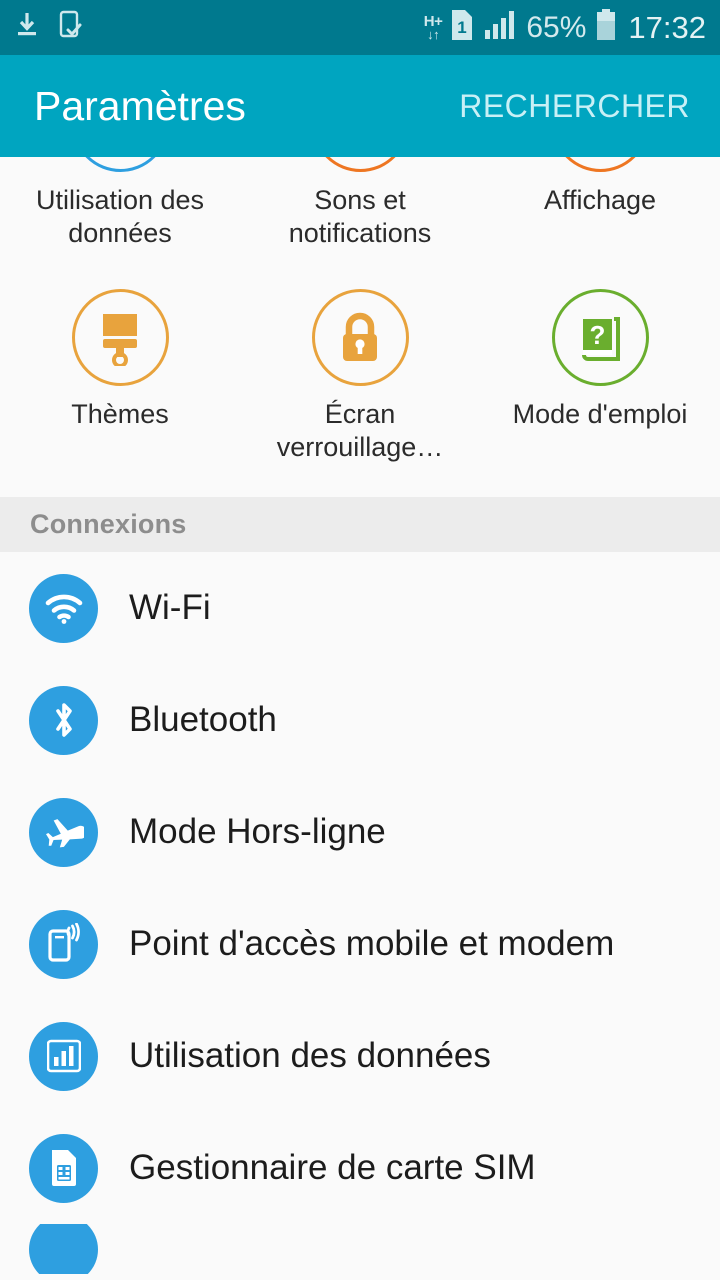 The image size is (720, 1280). I want to click on phone-check-icon, so click(70, 27).